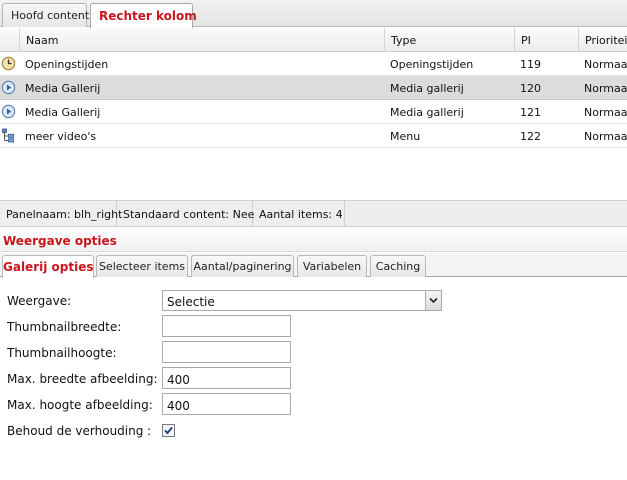 The image size is (627, 480). Describe the element at coordinates (79, 431) in the screenshot. I see `behoud-verhouding-label: Behoud de verhouding :` at that location.